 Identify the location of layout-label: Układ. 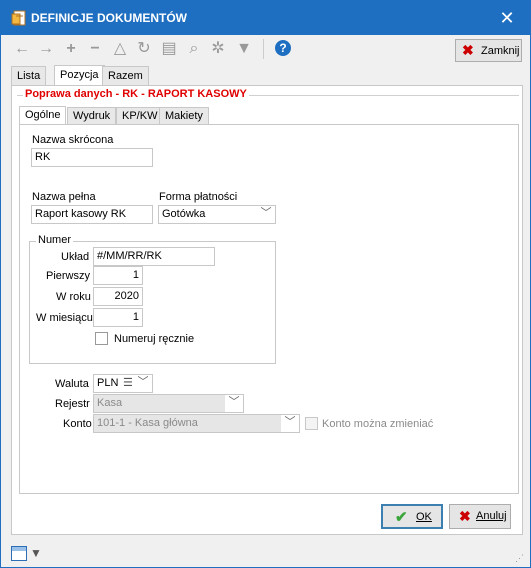
(75, 257).